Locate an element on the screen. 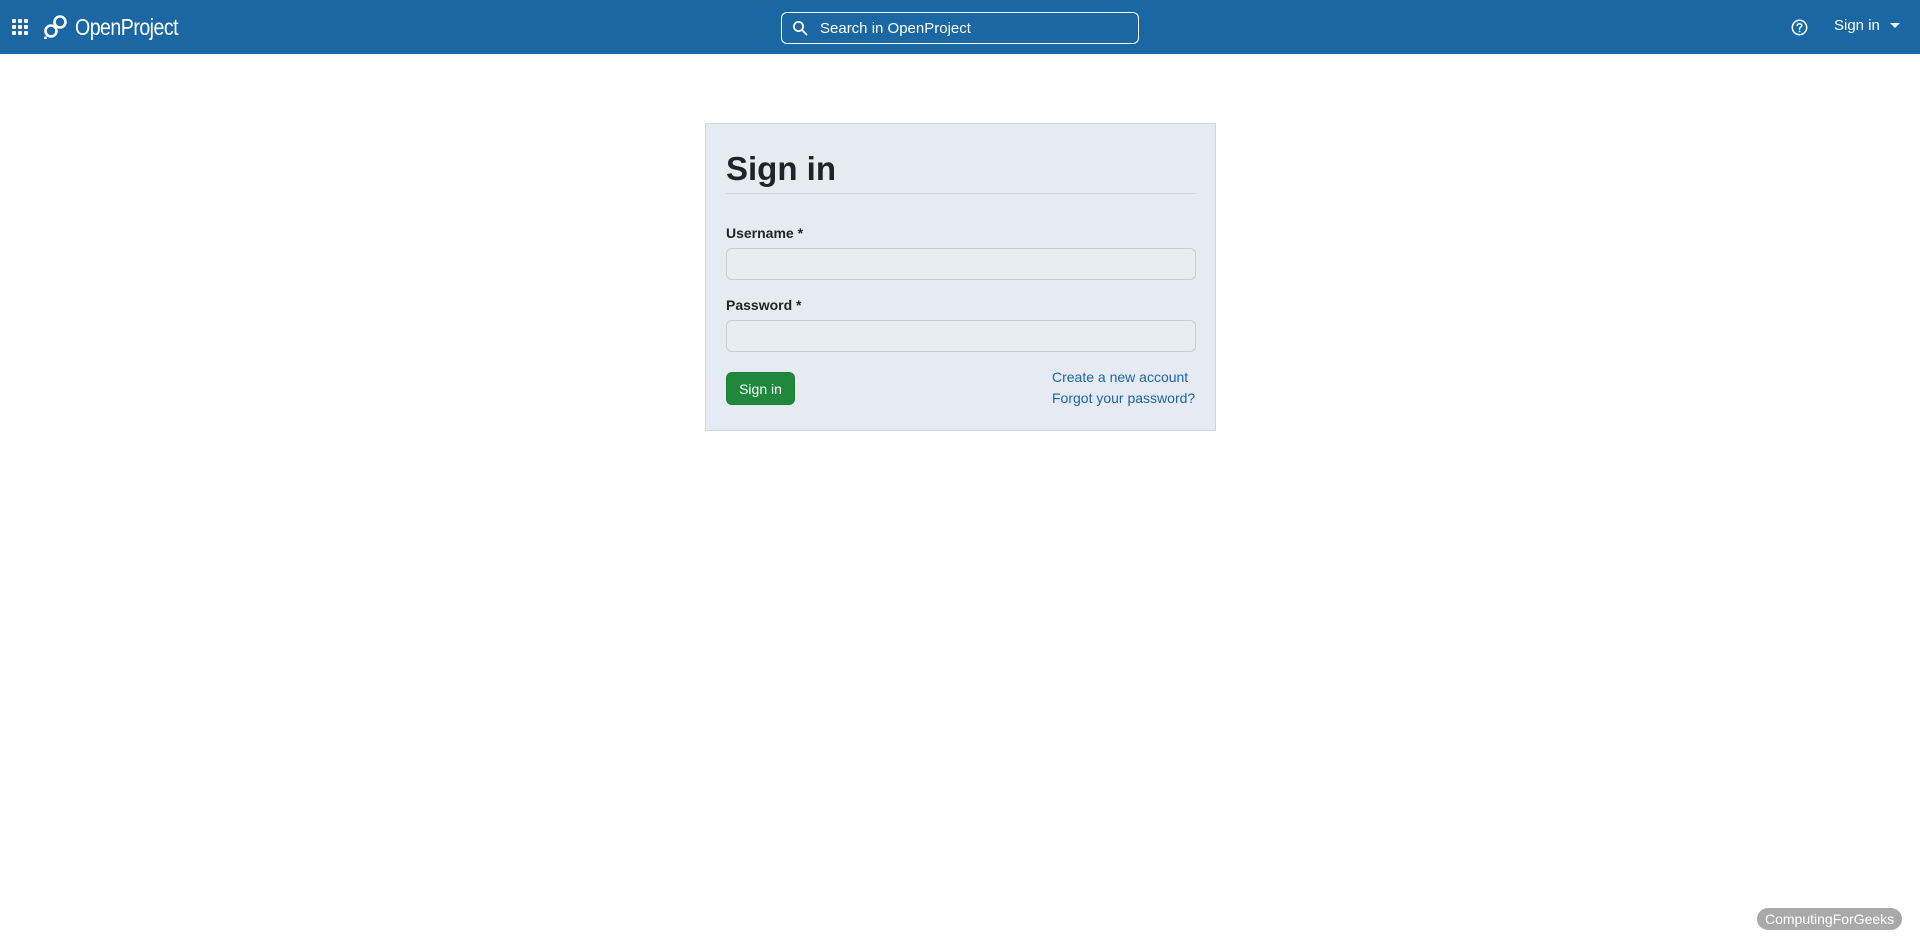 The height and width of the screenshot is (941, 1920). openproject-logo-mark-icon is located at coordinates (55, 27).